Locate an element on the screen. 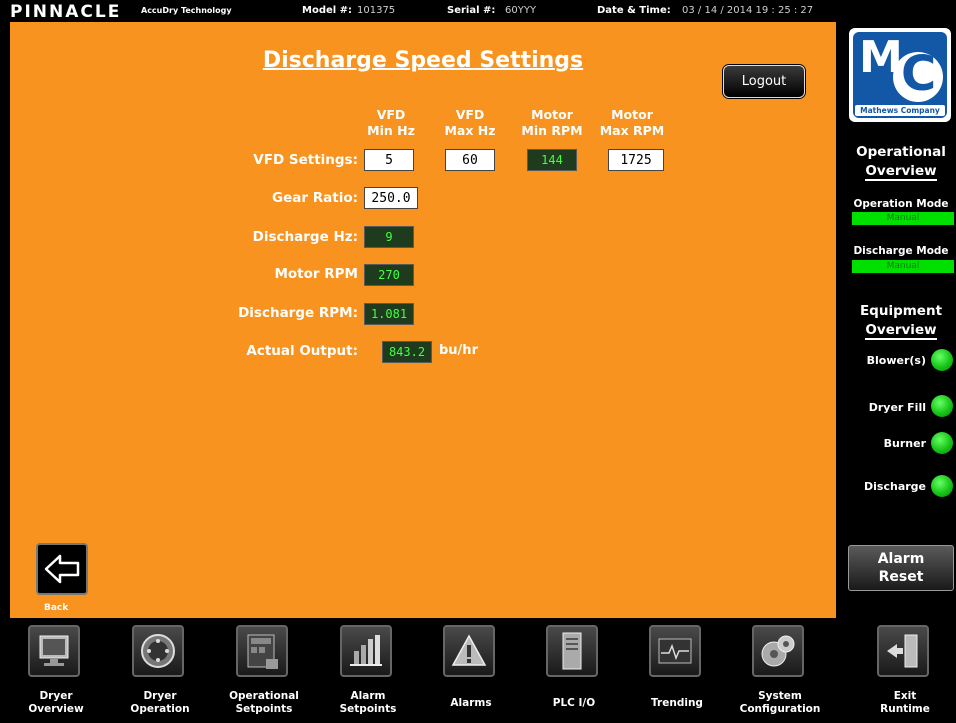 This screenshot has height=723, width=956. discharge-hz-label: Discharge Hz: is located at coordinates (305, 237).